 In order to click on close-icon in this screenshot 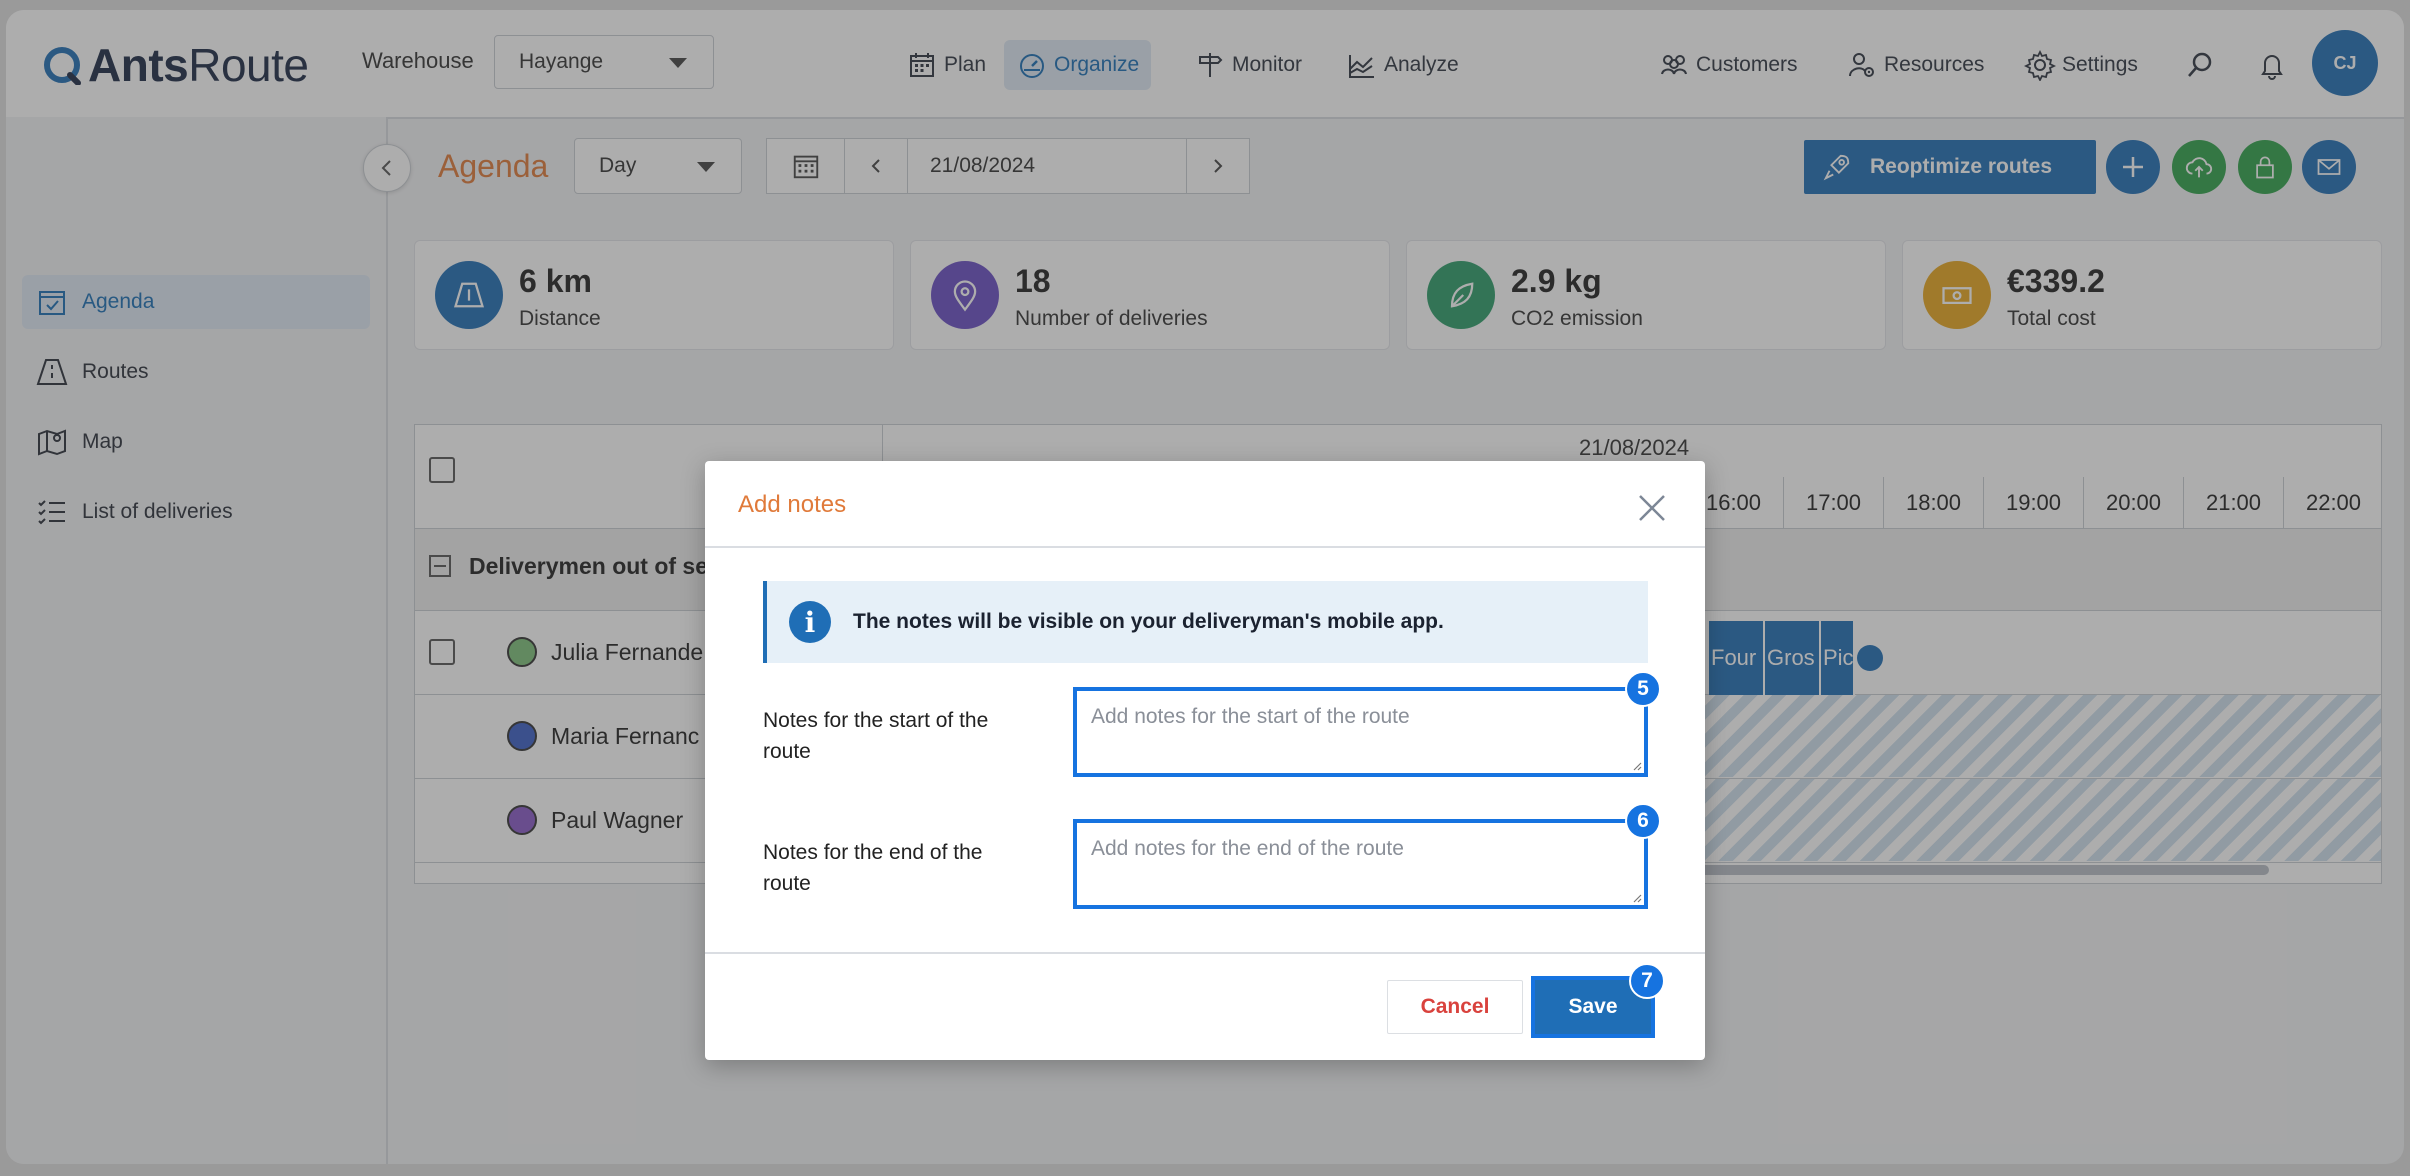, I will do `click(1652, 508)`.